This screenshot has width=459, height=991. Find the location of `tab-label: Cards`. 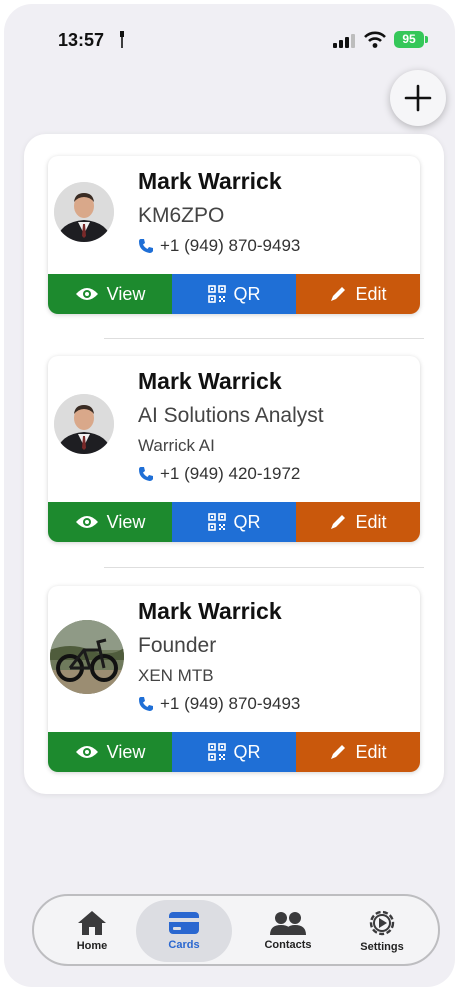

tab-label: Cards is located at coordinates (184, 945).